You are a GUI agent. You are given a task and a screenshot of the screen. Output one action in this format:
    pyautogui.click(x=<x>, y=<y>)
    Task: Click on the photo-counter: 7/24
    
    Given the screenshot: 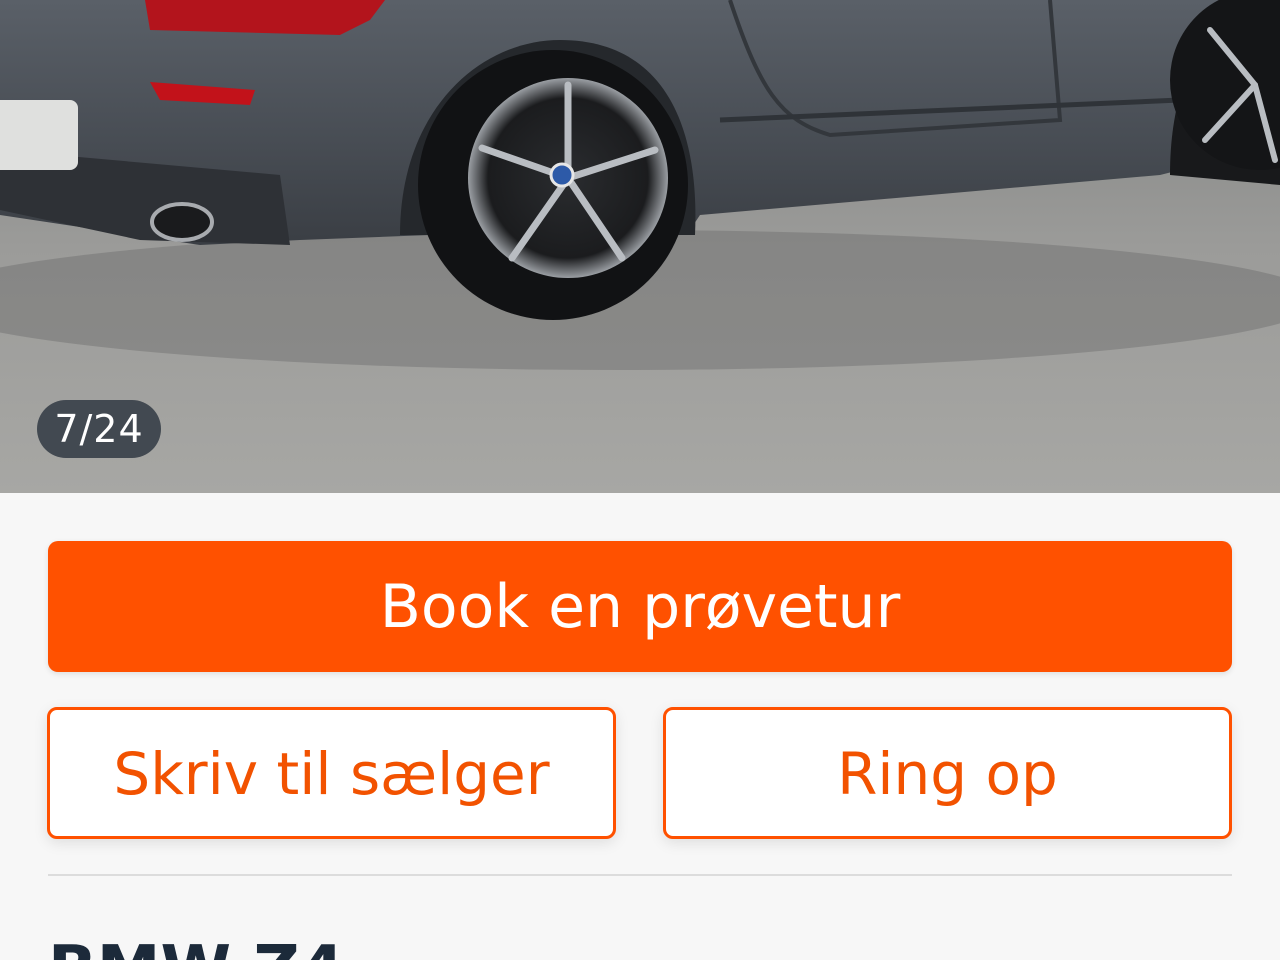 What is the action you would take?
    pyautogui.click(x=99, y=429)
    